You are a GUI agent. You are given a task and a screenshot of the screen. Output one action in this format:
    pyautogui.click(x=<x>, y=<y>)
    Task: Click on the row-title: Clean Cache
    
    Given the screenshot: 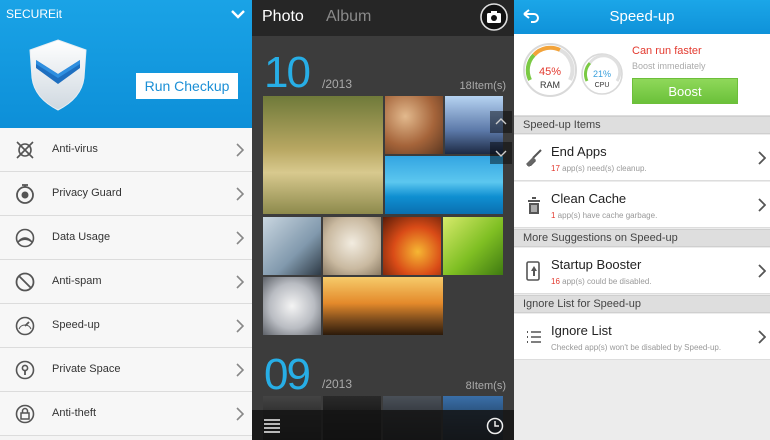 What is the action you would take?
    pyautogui.click(x=589, y=198)
    